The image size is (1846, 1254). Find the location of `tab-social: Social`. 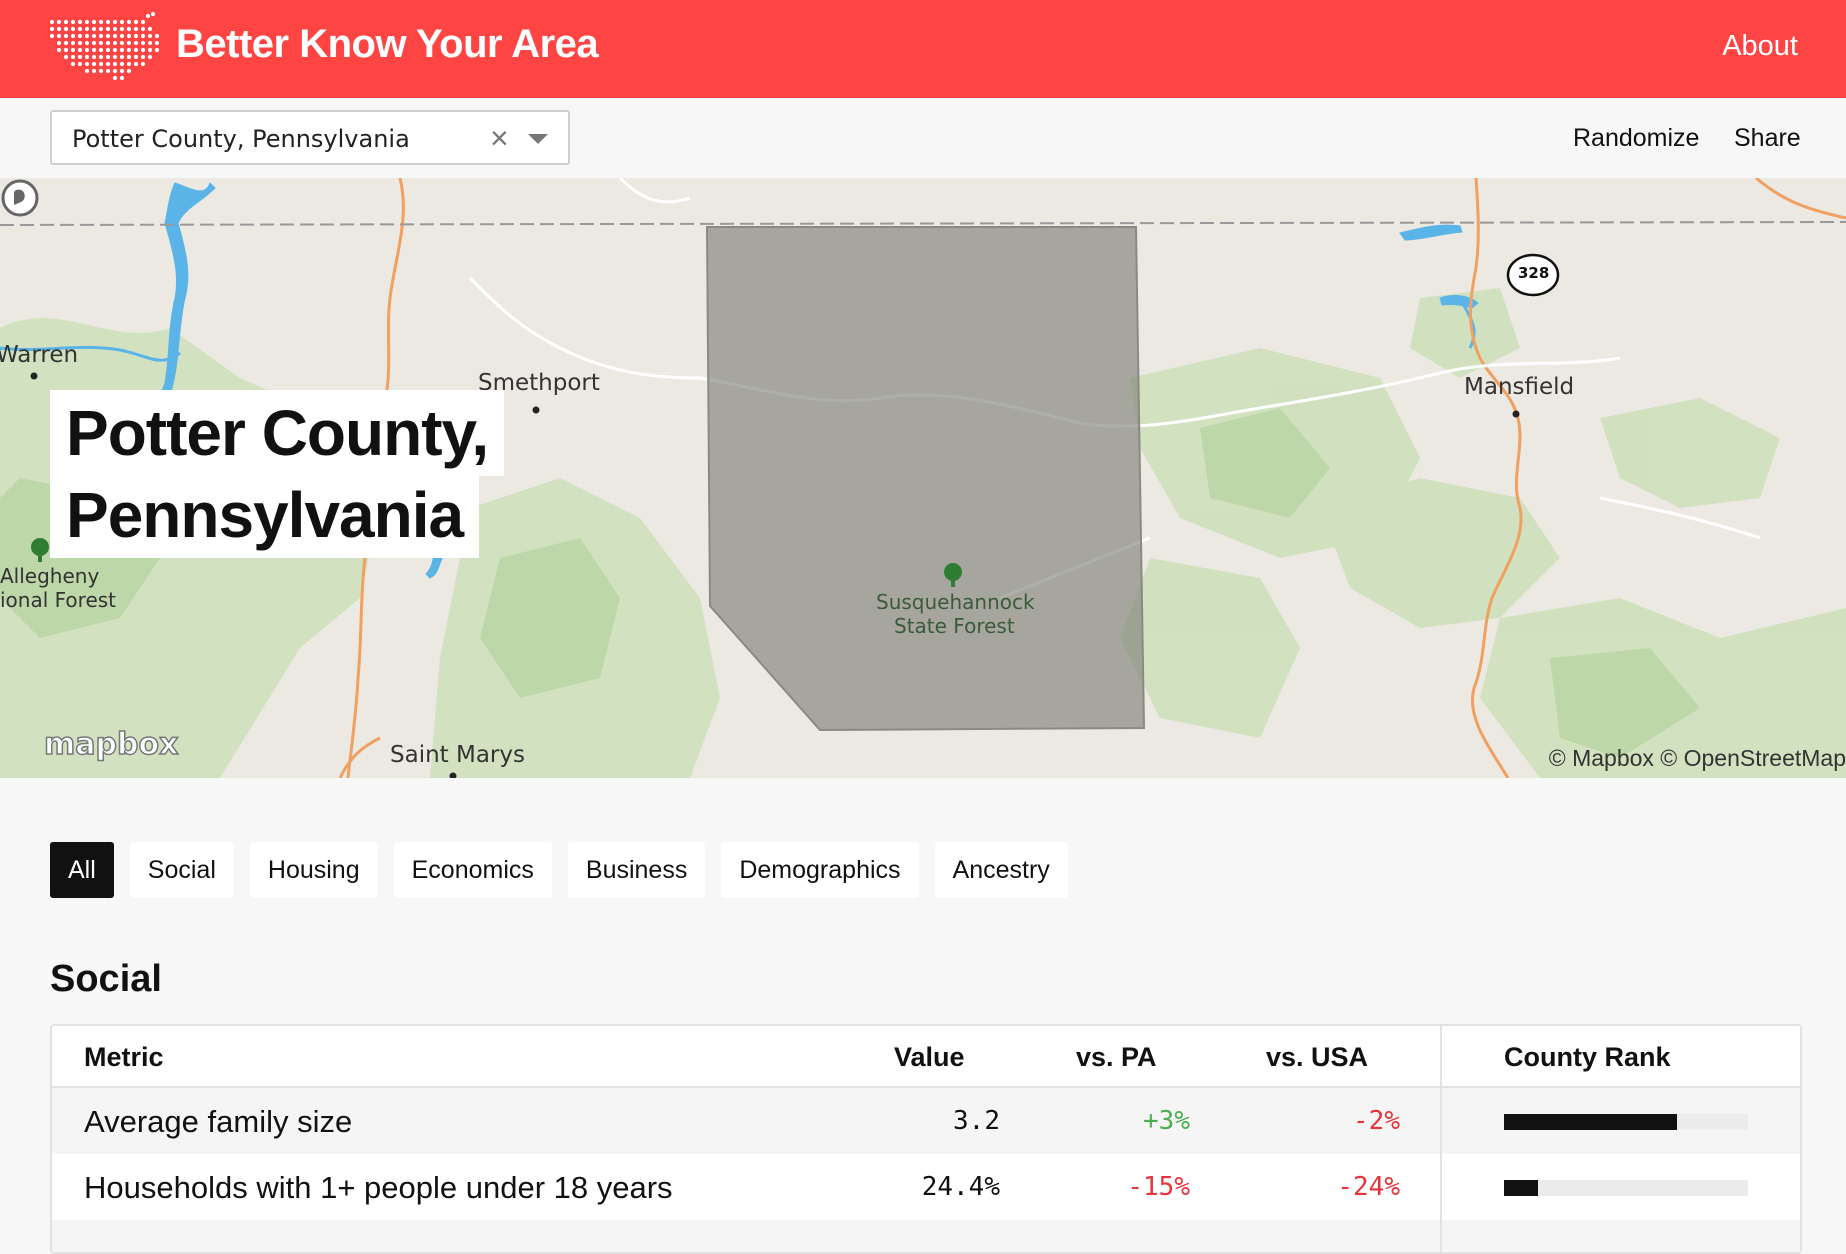

tab-social: Social is located at coordinates (181, 870).